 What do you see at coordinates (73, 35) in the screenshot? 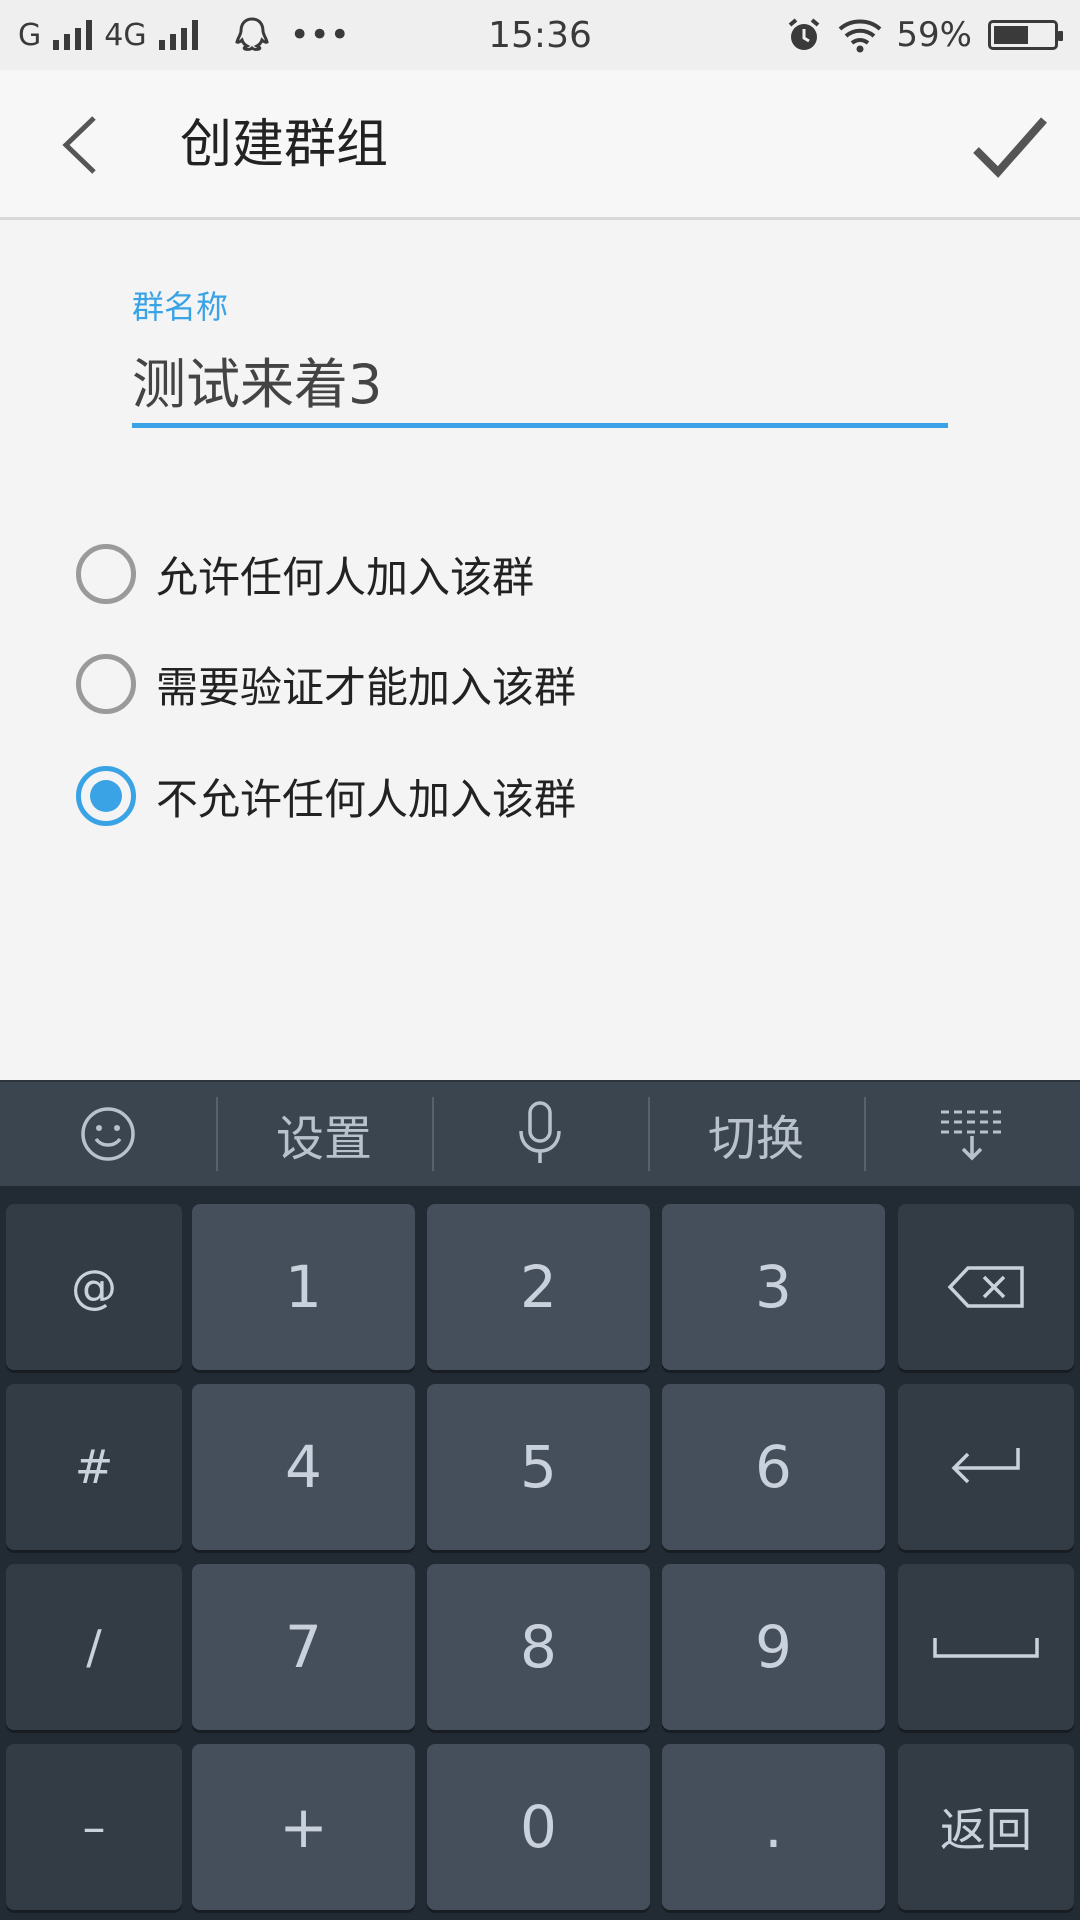
I see `signal-icon` at bounding box center [73, 35].